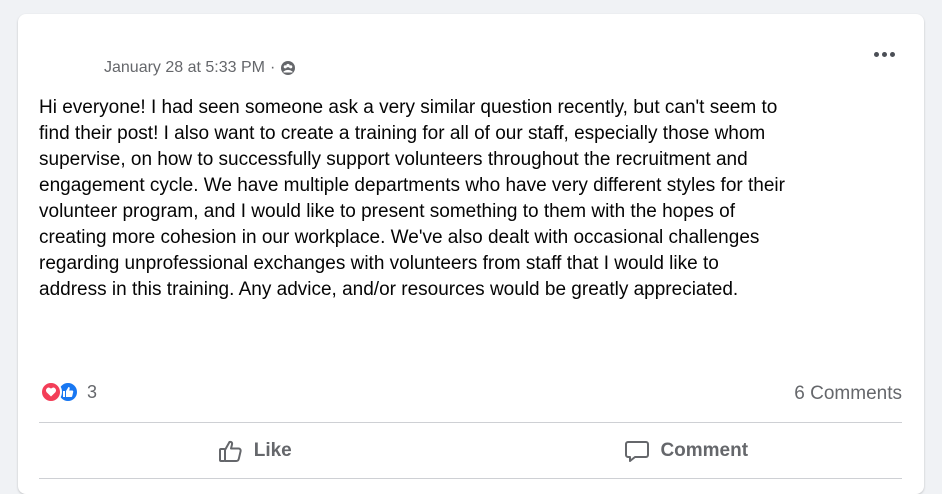  What do you see at coordinates (288, 68) in the screenshot?
I see `group-icon` at bounding box center [288, 68].